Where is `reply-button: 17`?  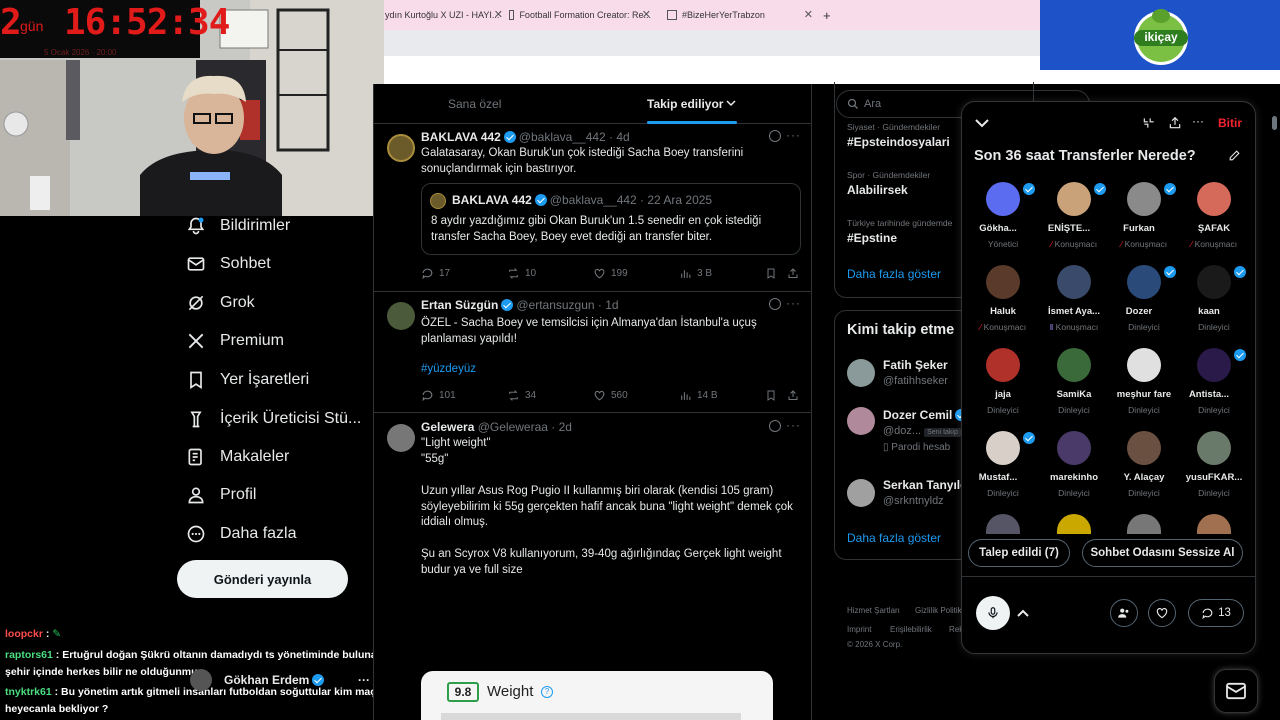 reply-button: 17 is located at coordinates (435, 273).